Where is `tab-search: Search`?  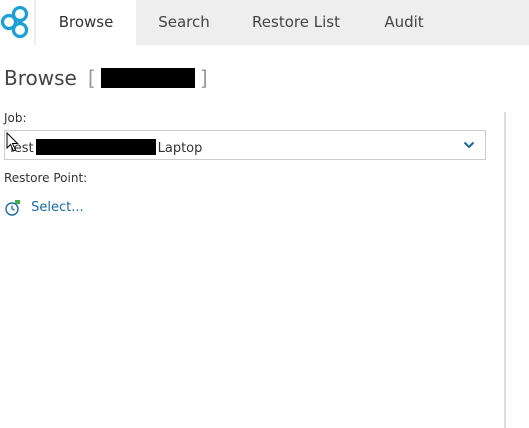
tab-search: Search is located at coordinates (184, 22).